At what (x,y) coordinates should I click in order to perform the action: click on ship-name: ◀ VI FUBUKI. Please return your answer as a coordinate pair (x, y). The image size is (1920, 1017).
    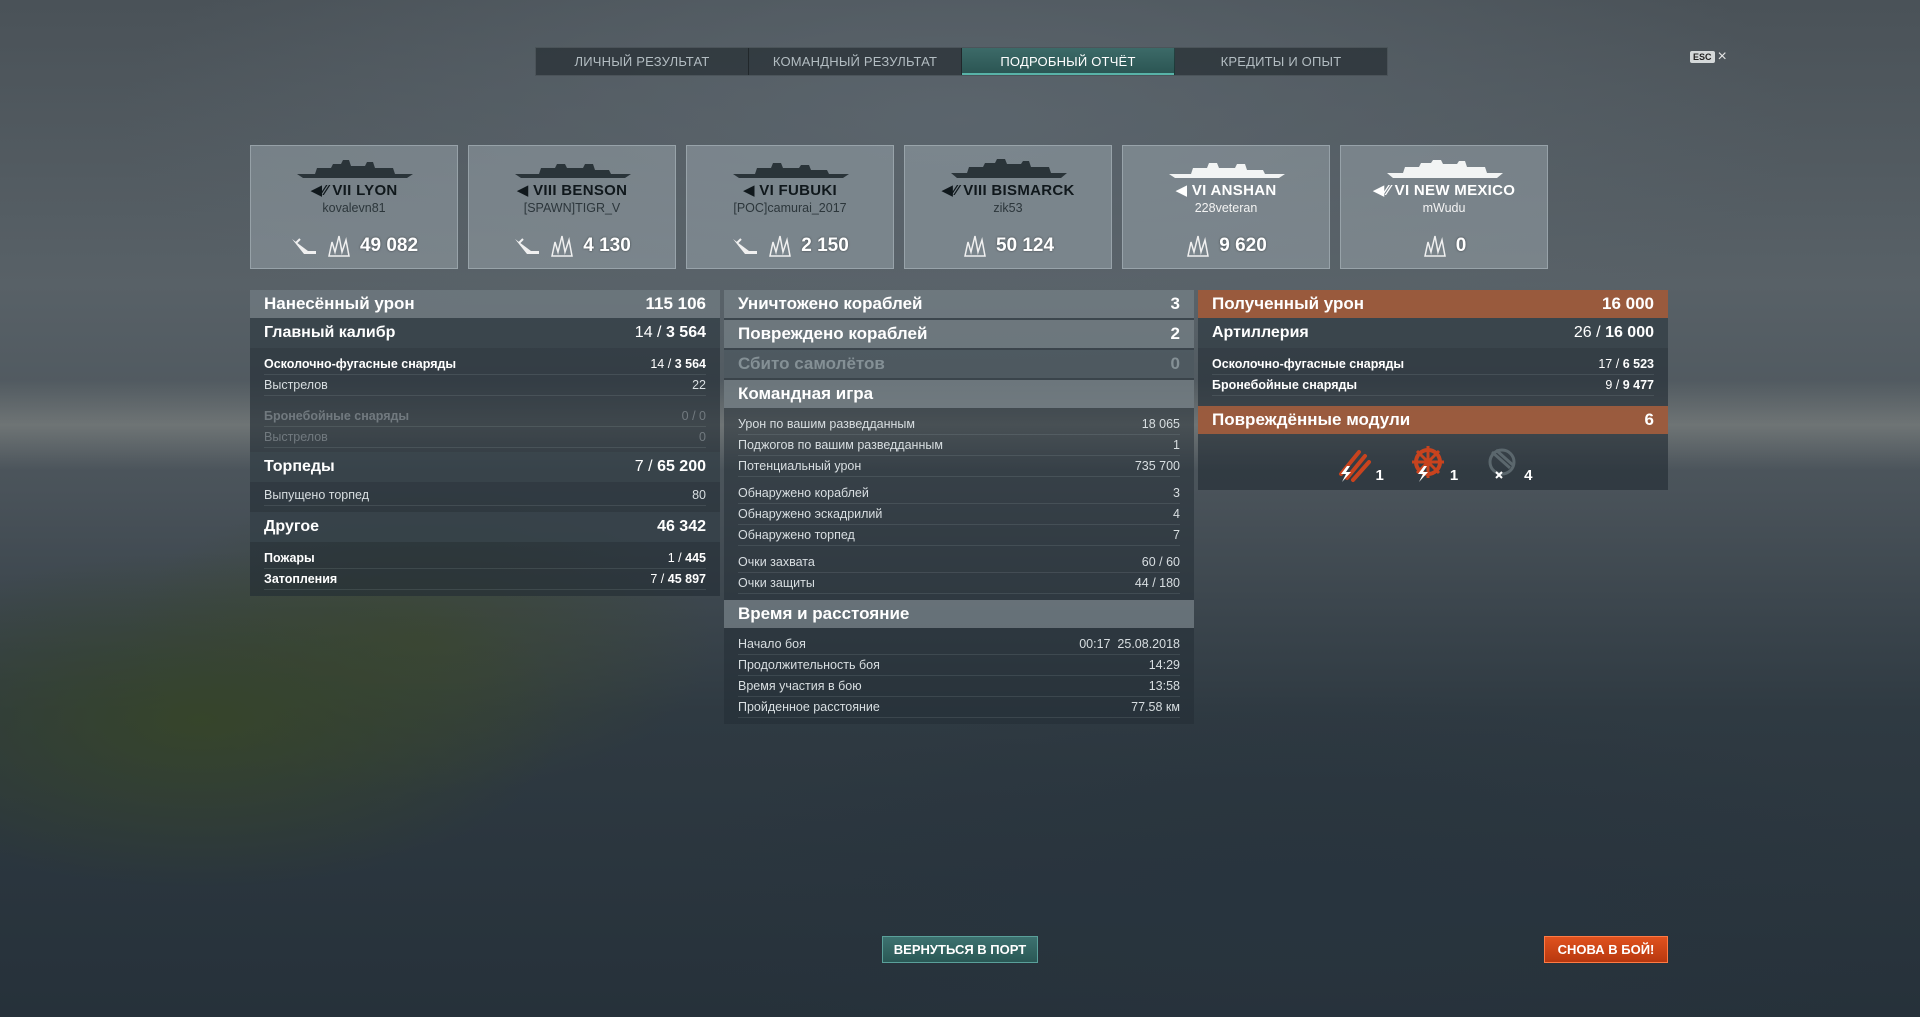
    Looking at the image, I should click on (789, 190).